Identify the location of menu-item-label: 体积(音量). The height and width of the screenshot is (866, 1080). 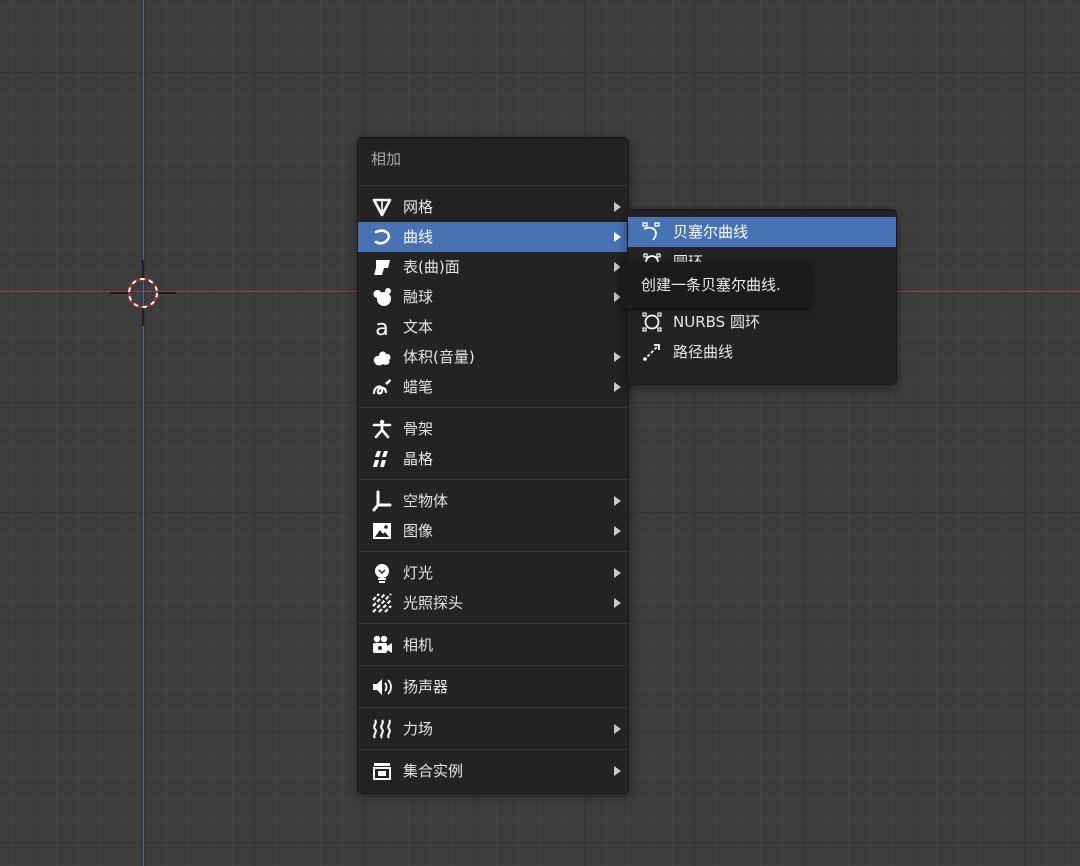
(439, 357).